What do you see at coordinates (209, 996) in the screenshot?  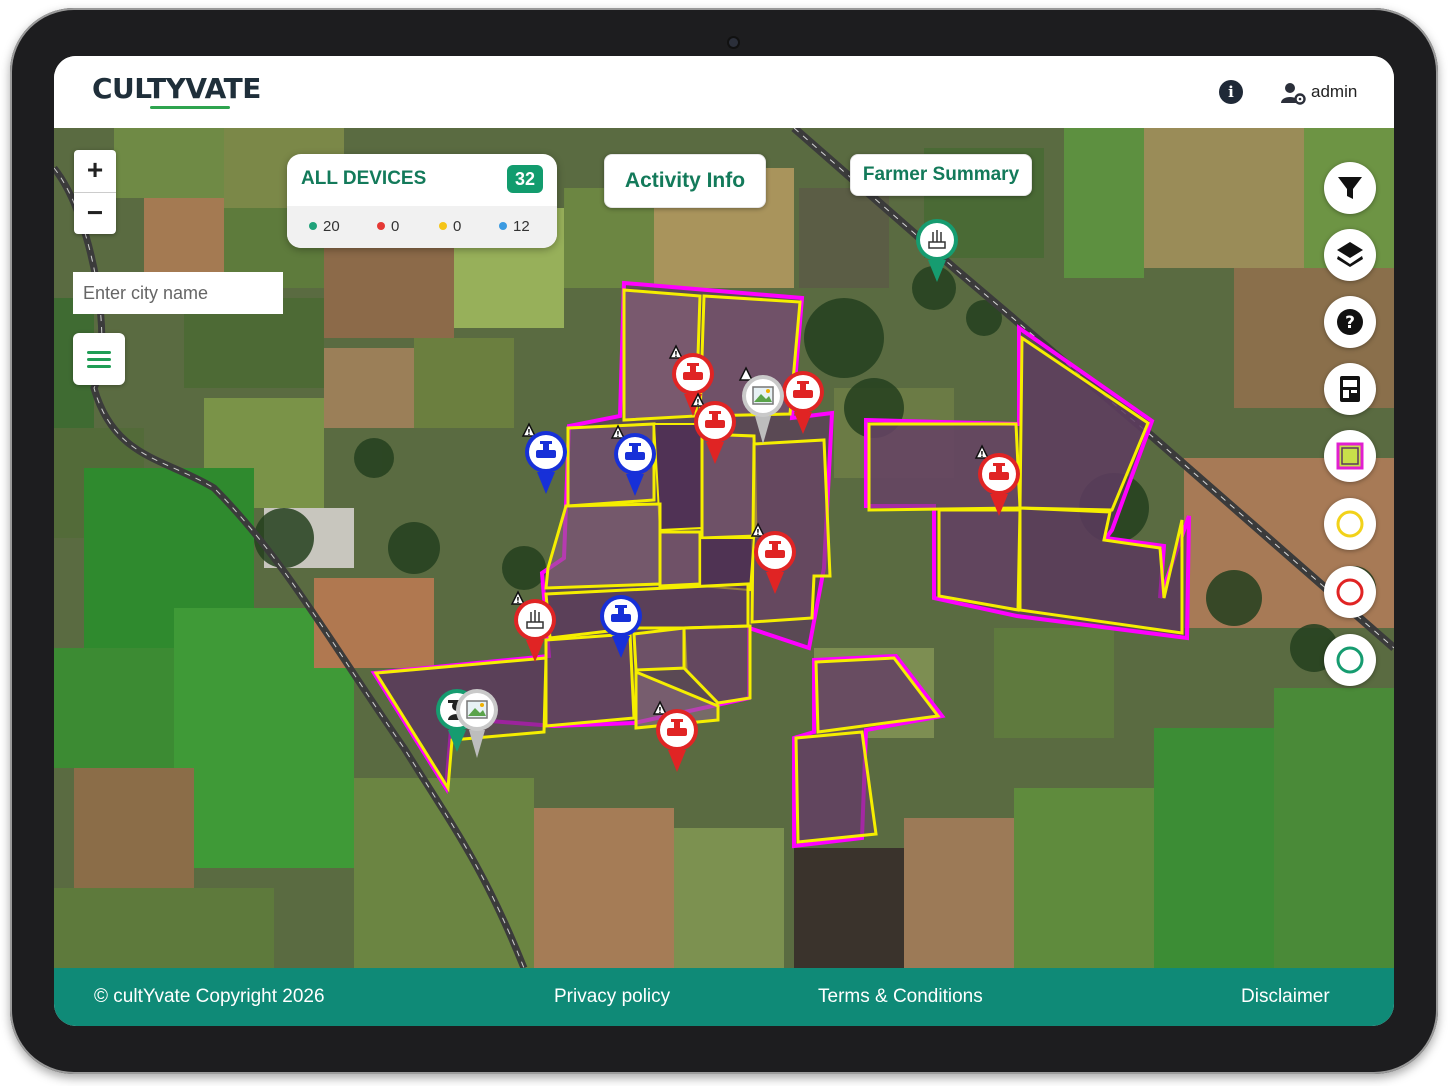 I see `copyright-text: © cultYvate Copyright 2026` at bounding box center [209, 996].